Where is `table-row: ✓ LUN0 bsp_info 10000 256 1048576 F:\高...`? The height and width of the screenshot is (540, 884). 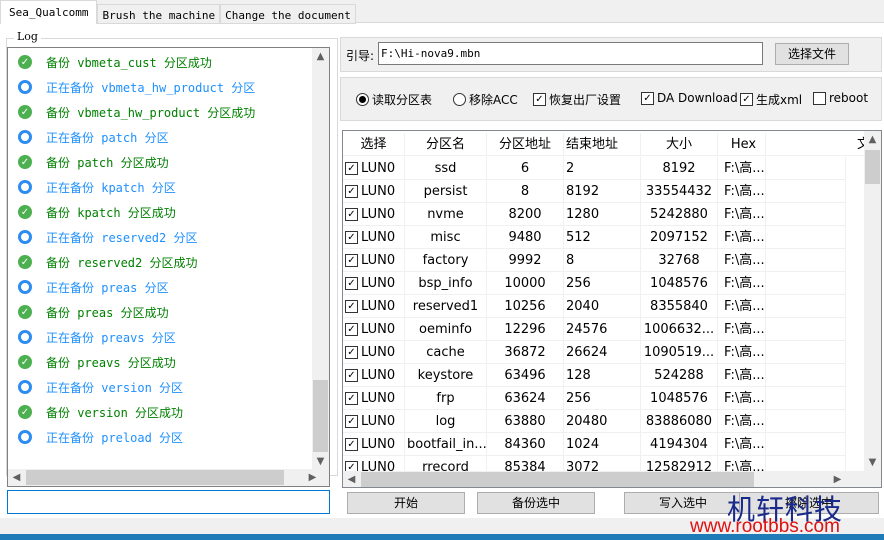
table-row: ✓ LUN0 bsp_info 10000 256 1048576 F:\高... is located at coordinates (594, 283).